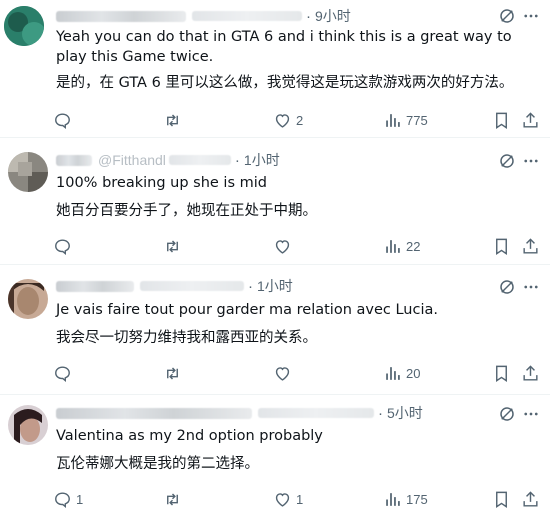 The width and height of the screenshot is (550, 518). I want to click on handle-partial: @Fitthandl, so click(132, 160).